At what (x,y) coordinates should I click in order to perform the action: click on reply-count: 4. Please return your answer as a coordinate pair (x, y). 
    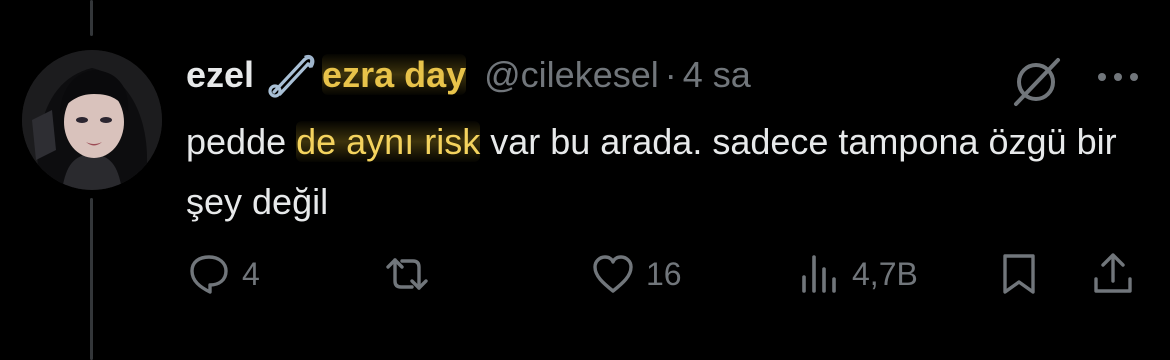
    Looking at the image, I should click on (251, 273).